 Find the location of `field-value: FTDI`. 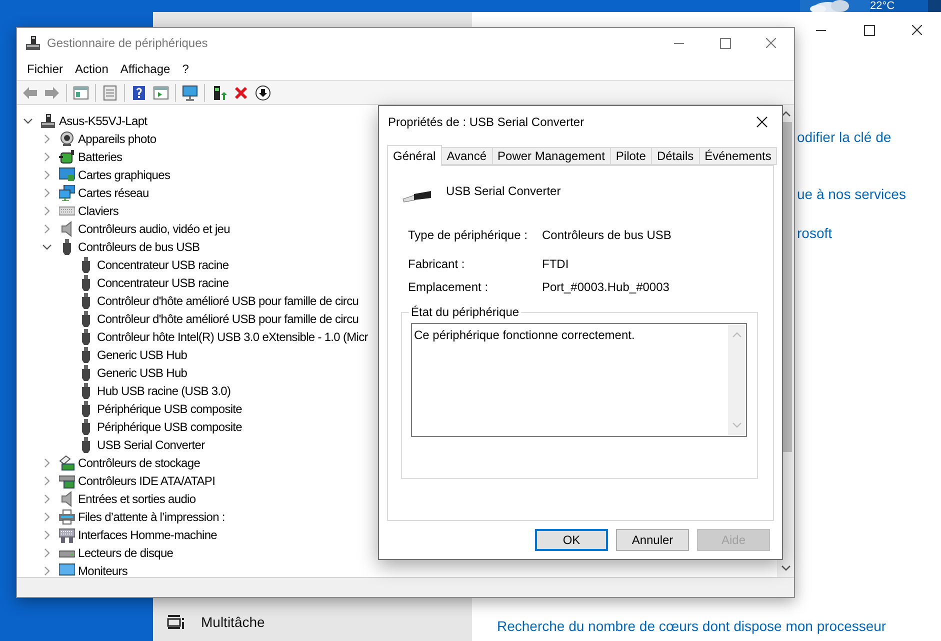

field-value: FTDI is located at coordinates (555, 264).